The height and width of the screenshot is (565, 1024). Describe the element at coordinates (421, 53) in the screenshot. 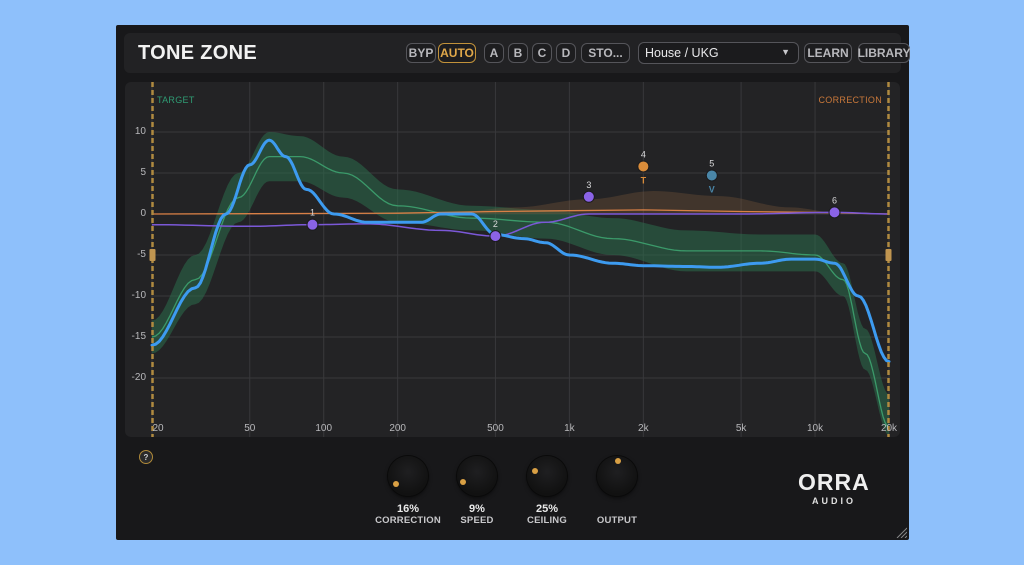

I see `bypass-button: BYP` at that location.